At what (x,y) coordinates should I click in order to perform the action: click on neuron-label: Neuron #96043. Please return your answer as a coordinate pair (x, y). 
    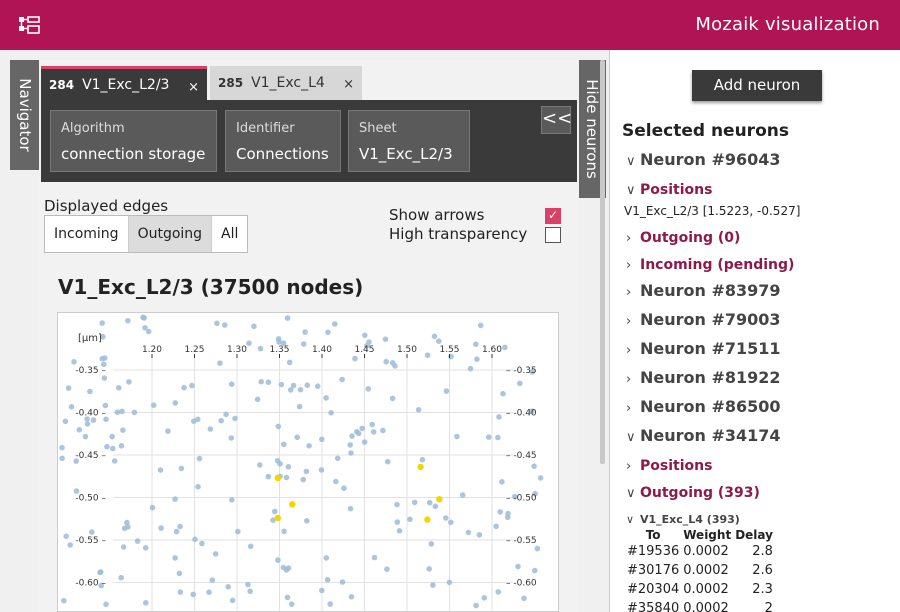
    Looking at the image, I should click on (710, 159).